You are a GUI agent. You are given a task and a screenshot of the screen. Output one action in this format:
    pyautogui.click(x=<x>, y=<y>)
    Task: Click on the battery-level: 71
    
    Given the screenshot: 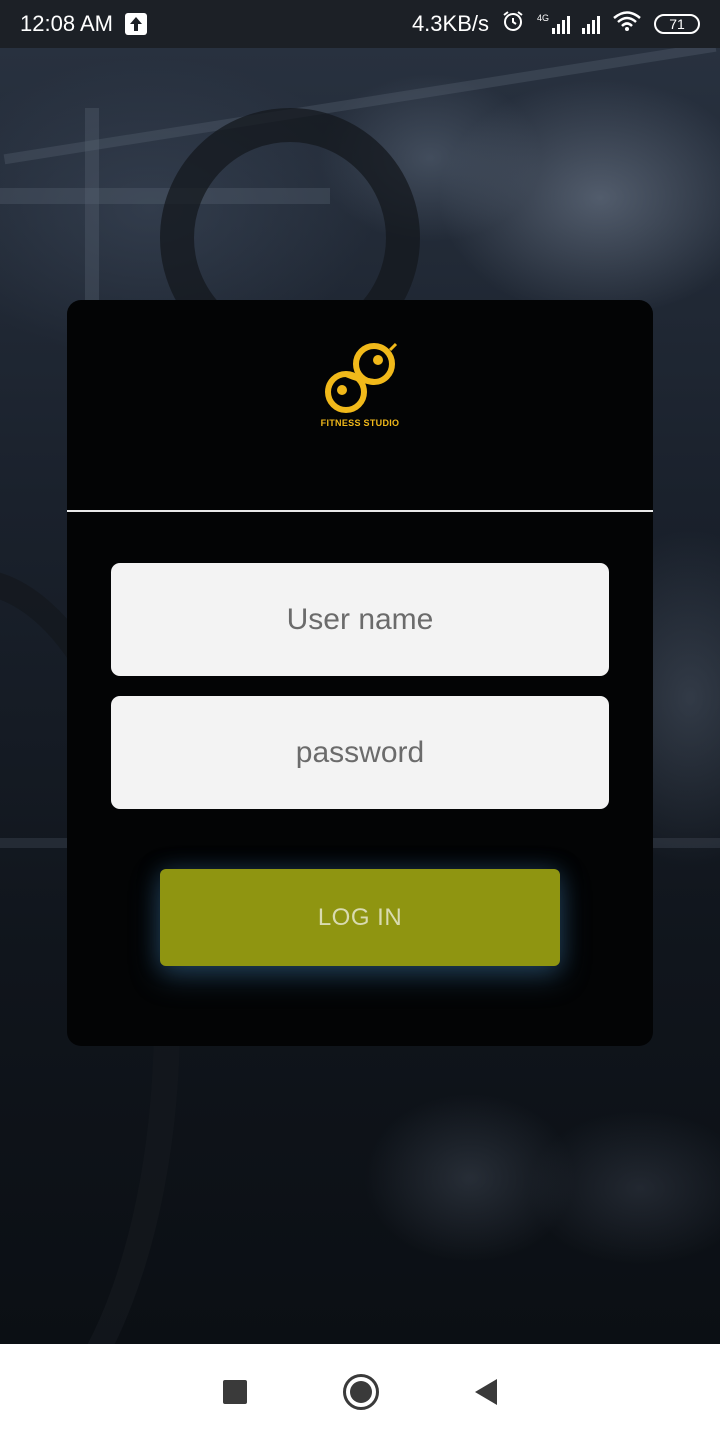 What is the action you would take?
    pyautogui.click(x=677, y=24)
    